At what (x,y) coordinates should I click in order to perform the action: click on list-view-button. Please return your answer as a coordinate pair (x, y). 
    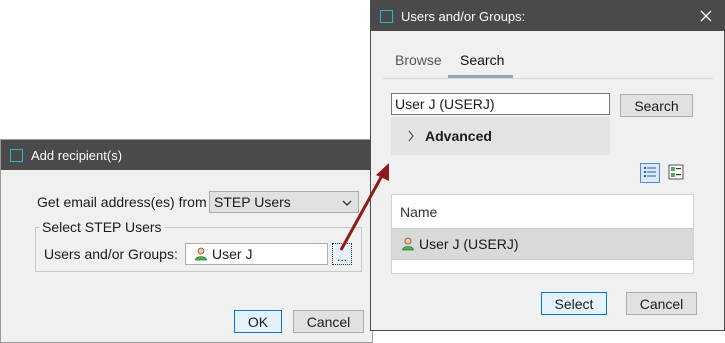
    Looking at the image, I should click on (650, 173).